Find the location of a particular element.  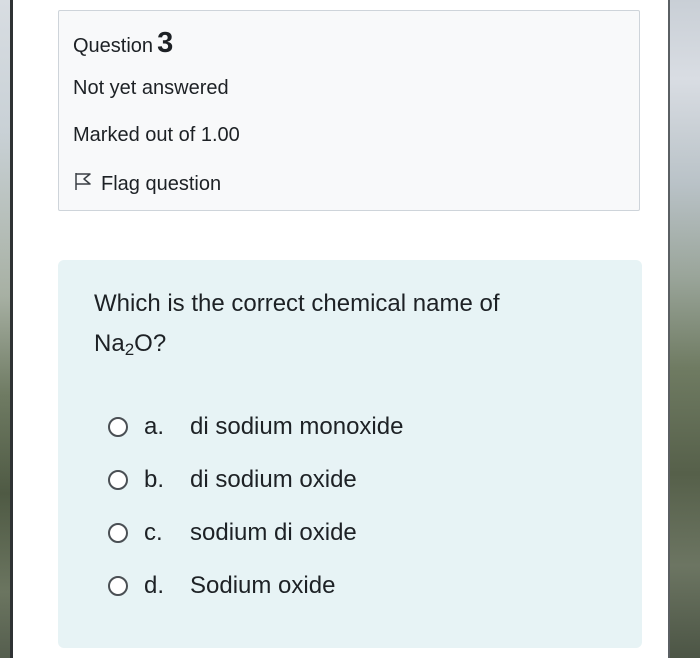

formula-tail: O? is located at coordinates (150, 343).